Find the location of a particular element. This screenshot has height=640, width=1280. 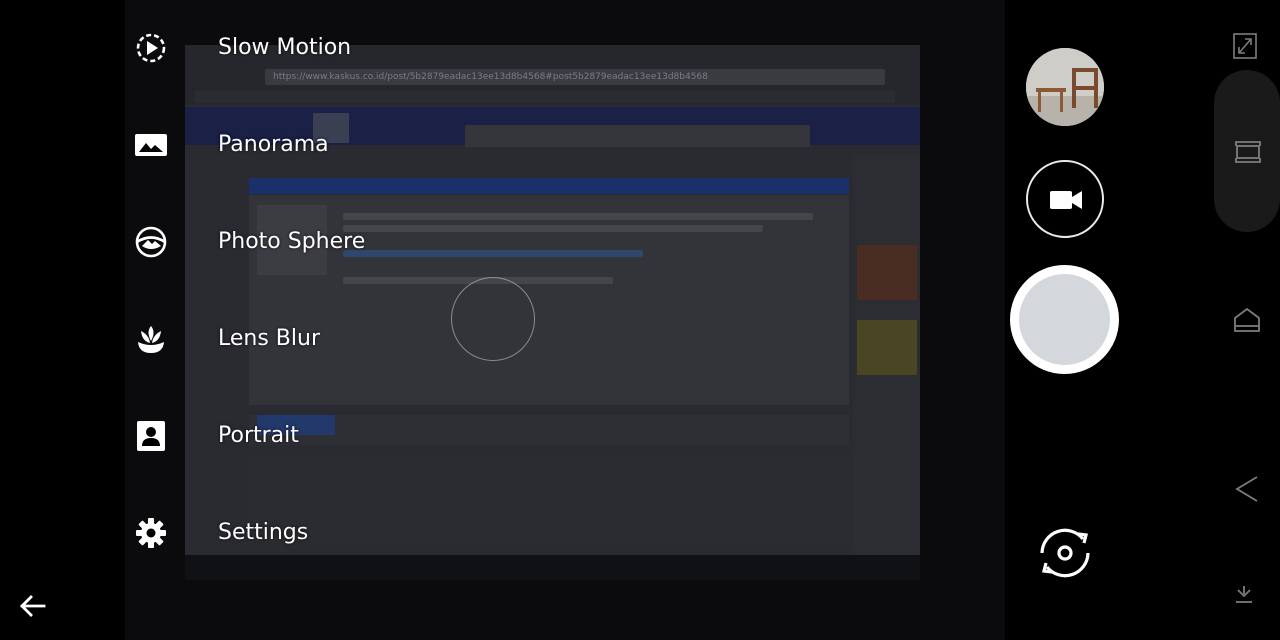

mode-settings: Settings is located at coordinates (300, 533).